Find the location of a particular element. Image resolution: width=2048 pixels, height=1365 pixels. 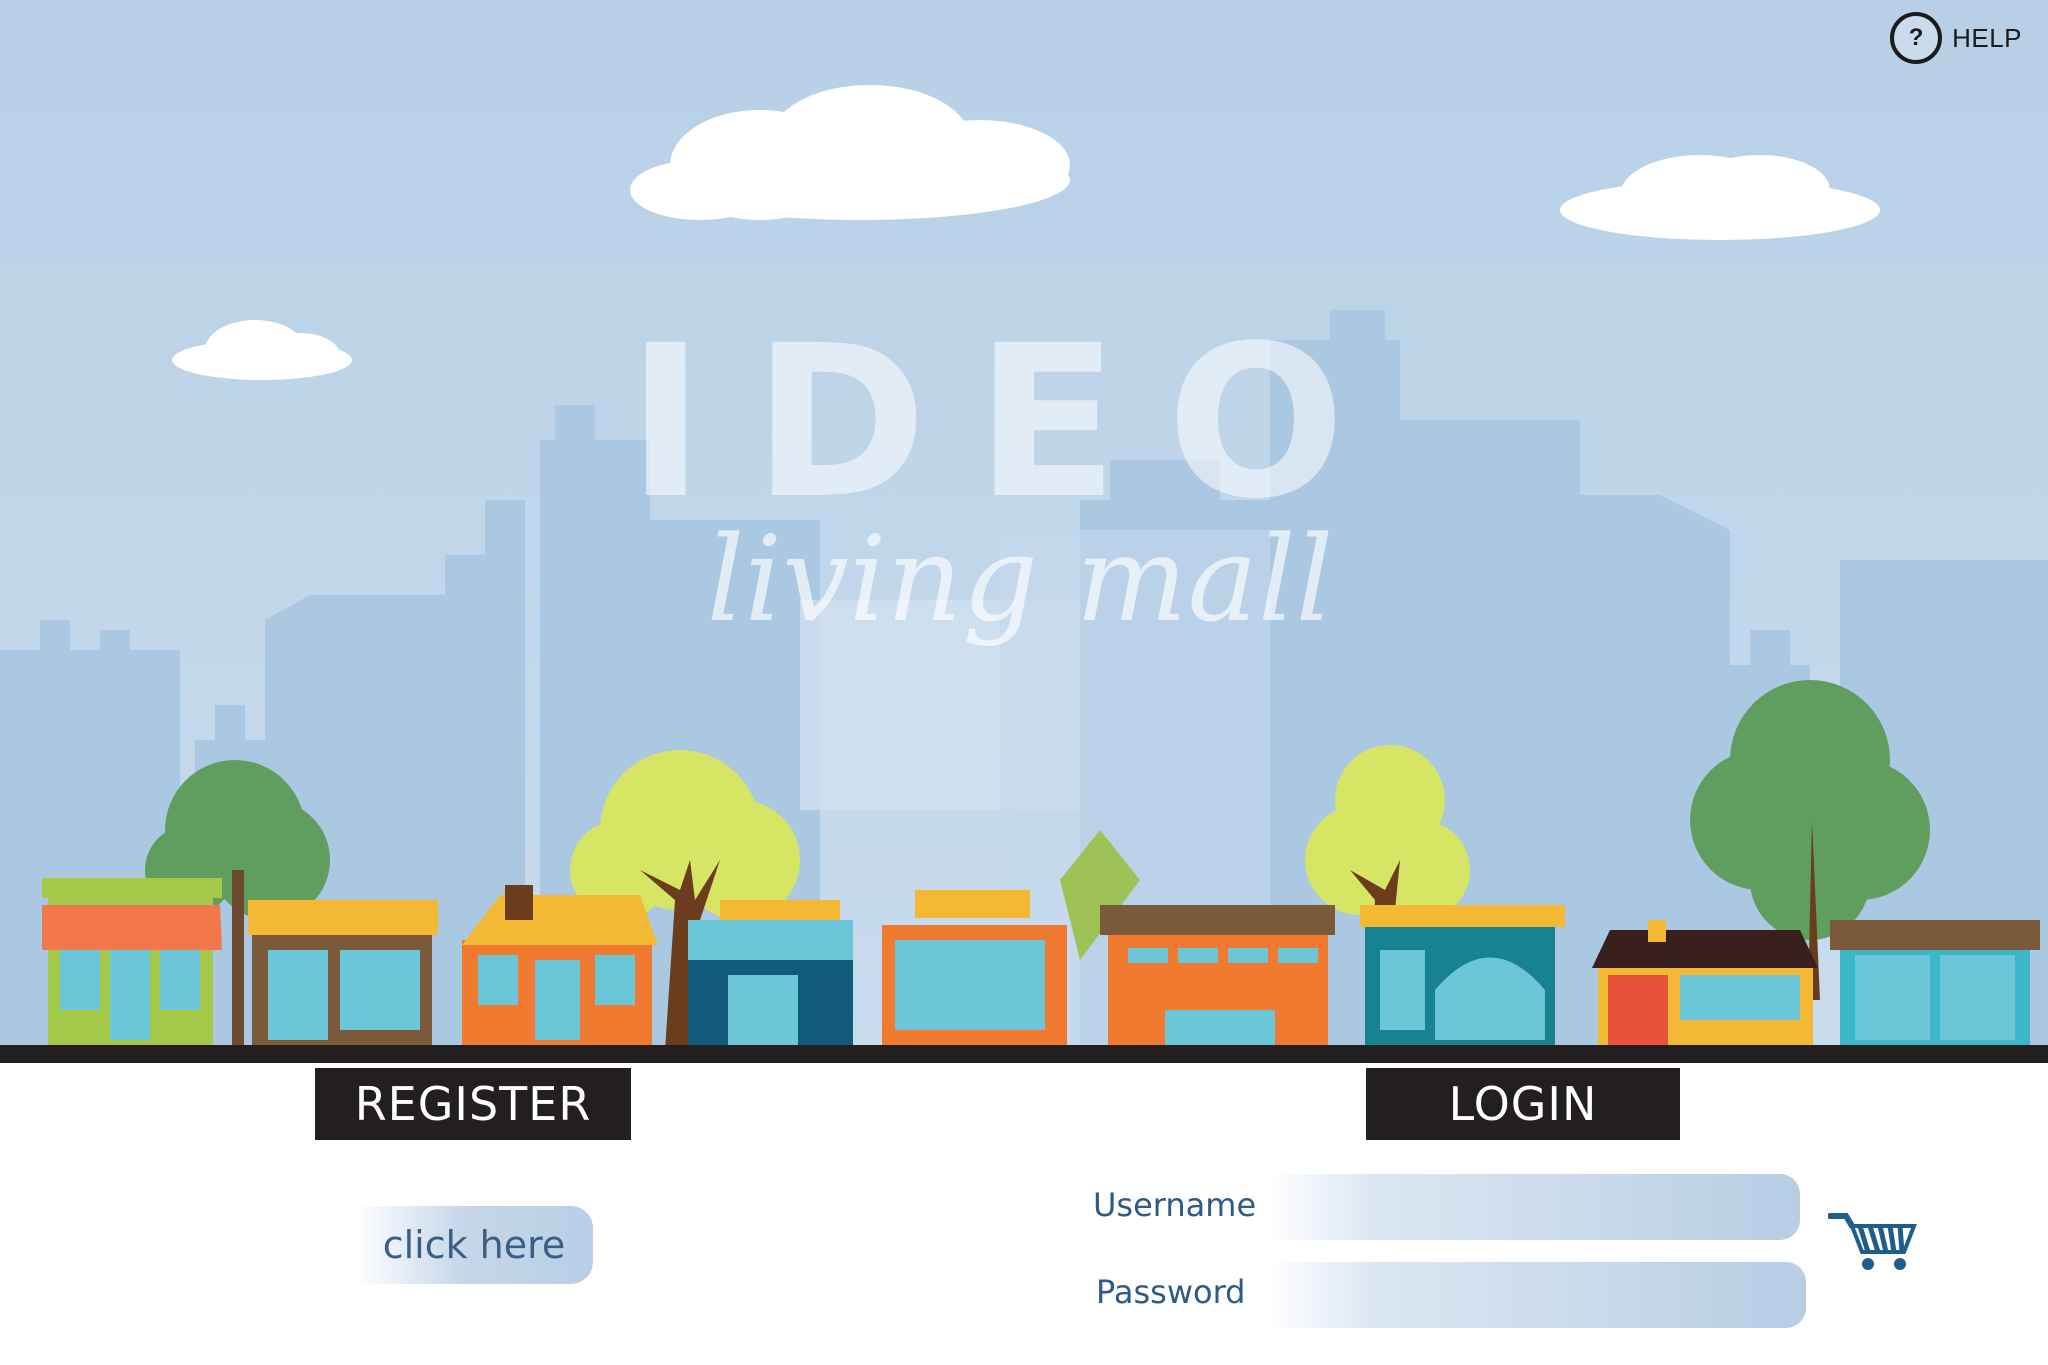

help-button: ? HELP is located at coordinates (1956, 38).